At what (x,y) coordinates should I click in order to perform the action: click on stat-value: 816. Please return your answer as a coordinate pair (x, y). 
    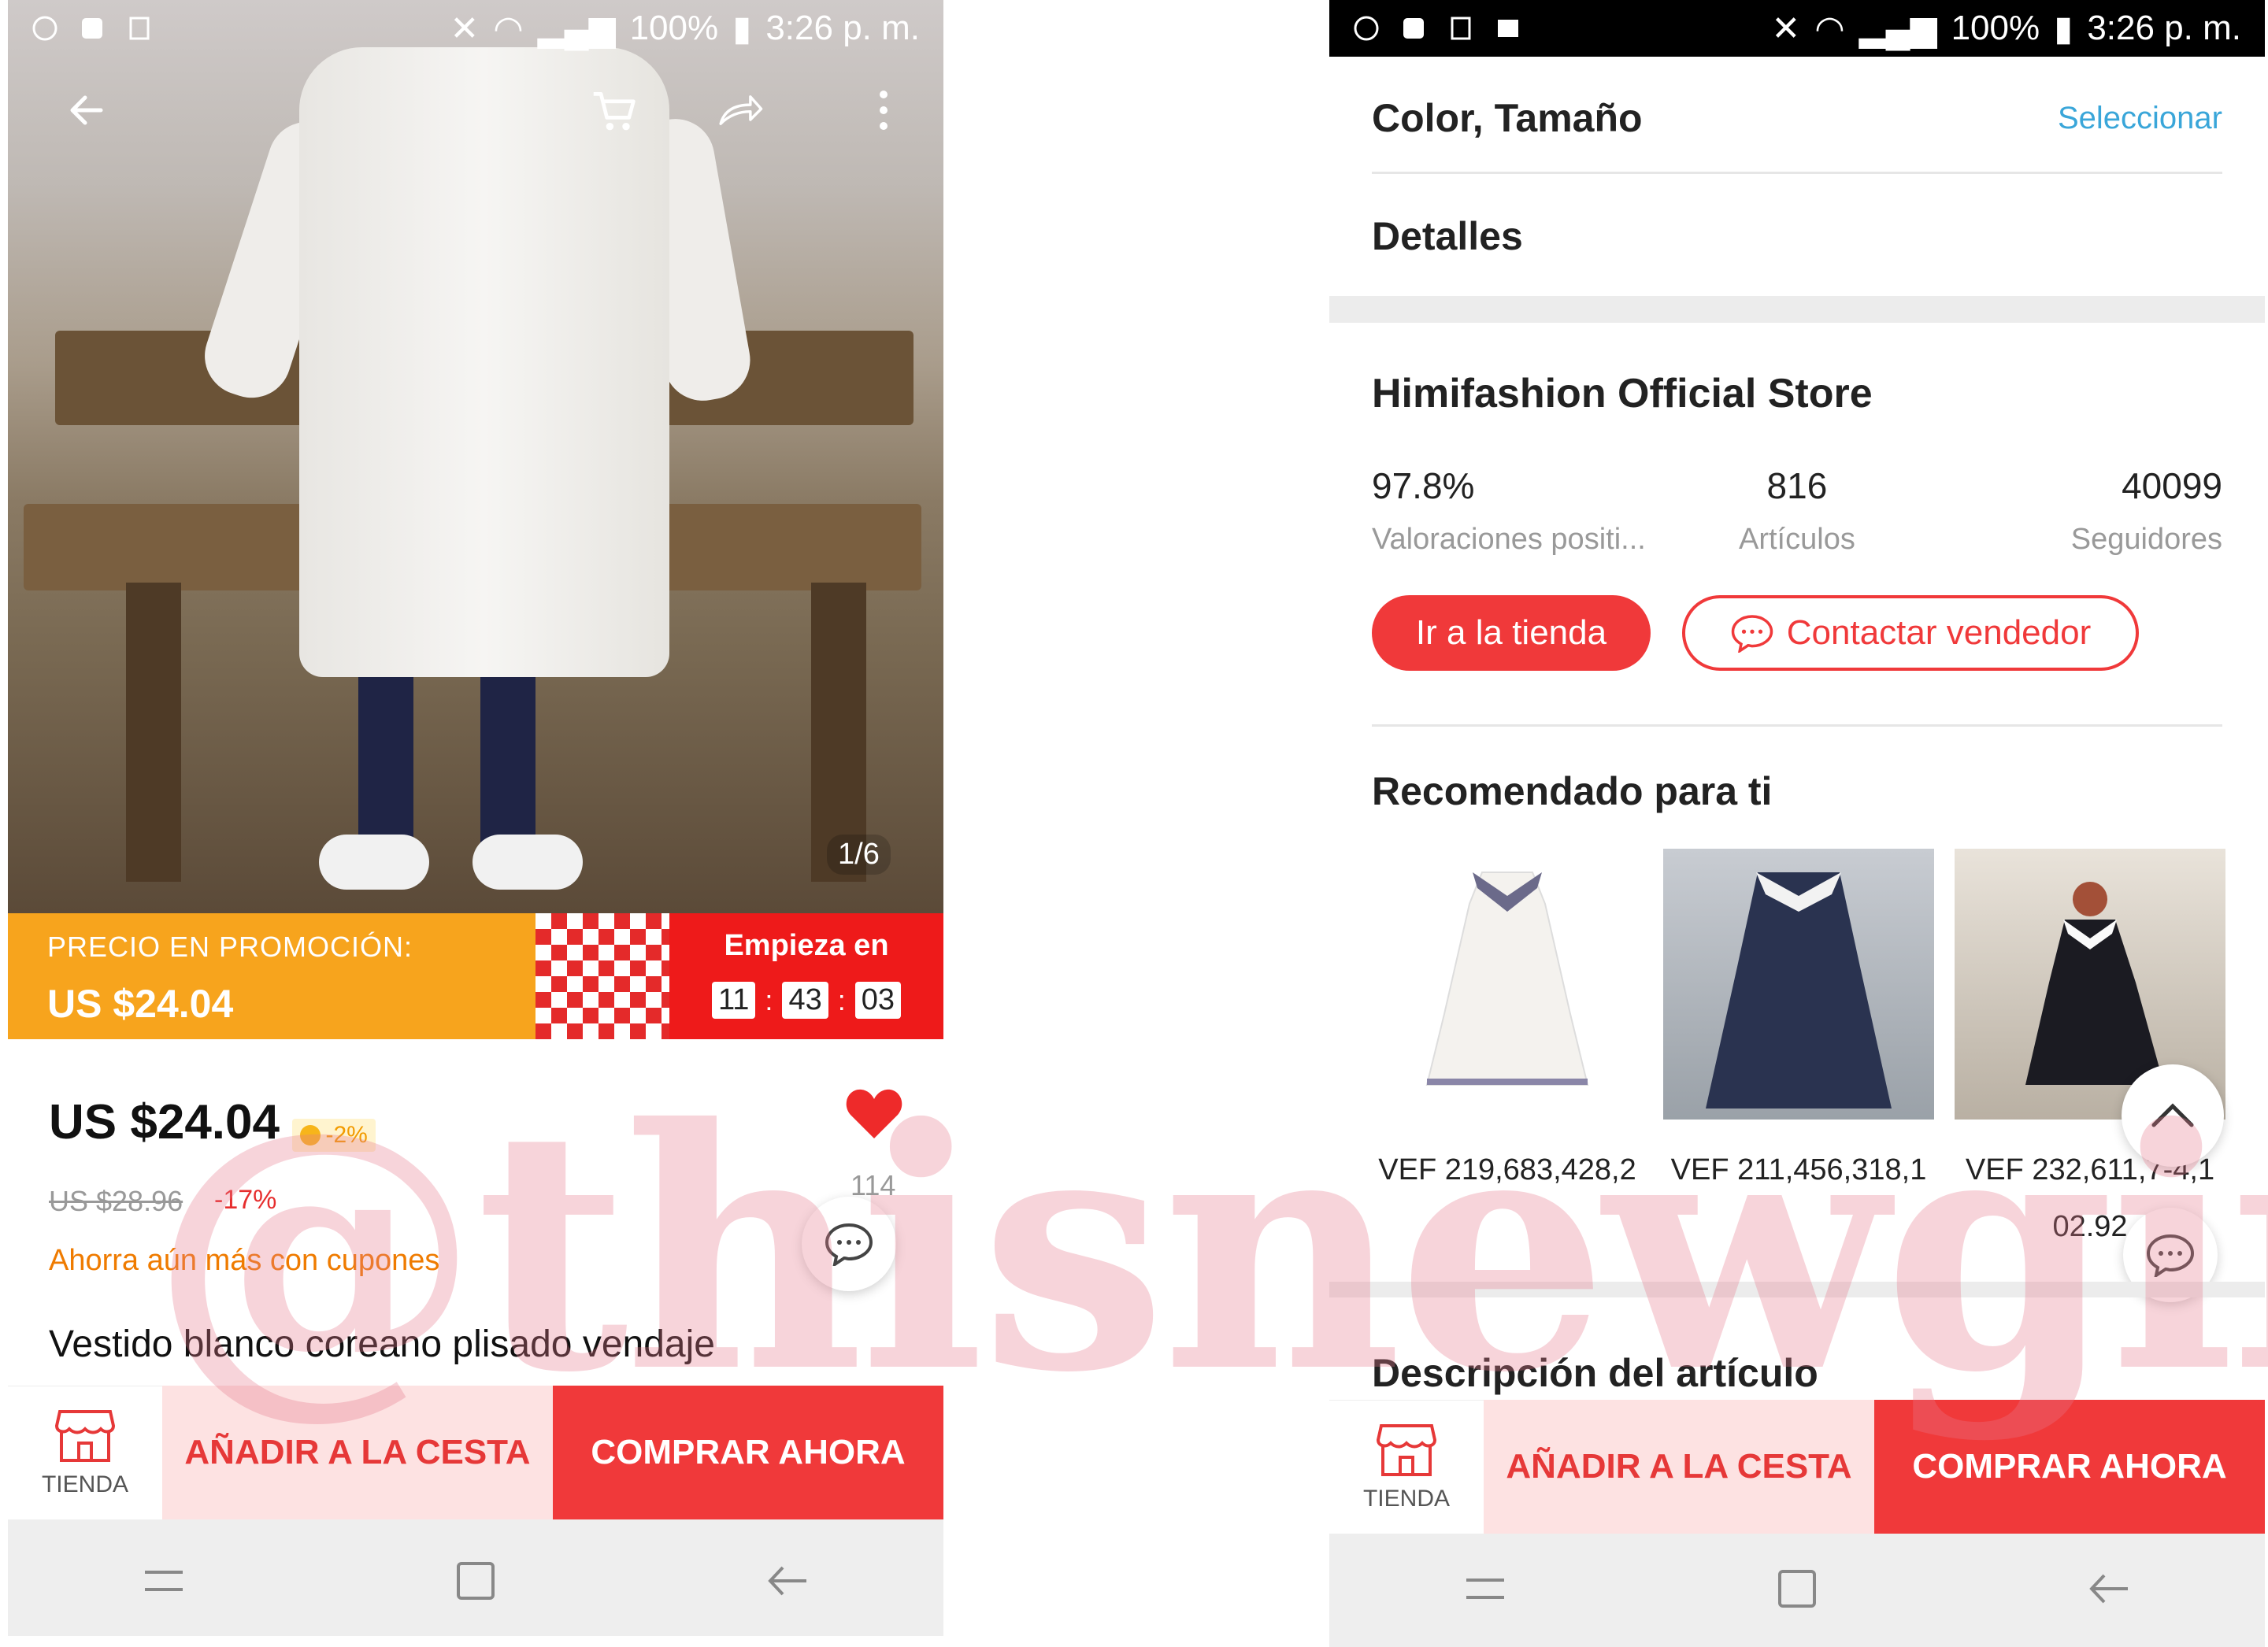
    Looking at the image, I should click on (1797, 485).